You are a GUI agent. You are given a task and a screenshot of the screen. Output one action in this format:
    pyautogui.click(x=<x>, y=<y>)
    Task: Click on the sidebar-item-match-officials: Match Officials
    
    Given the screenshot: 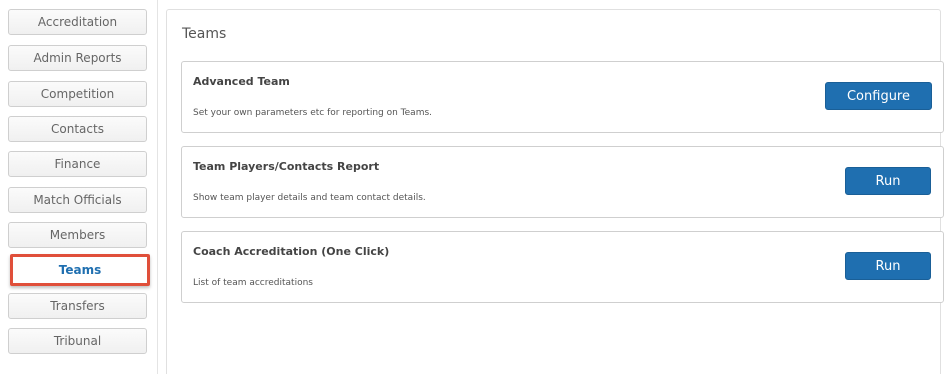 What is the action you would take?
    pyautogui.click(x=77, y=200)
    